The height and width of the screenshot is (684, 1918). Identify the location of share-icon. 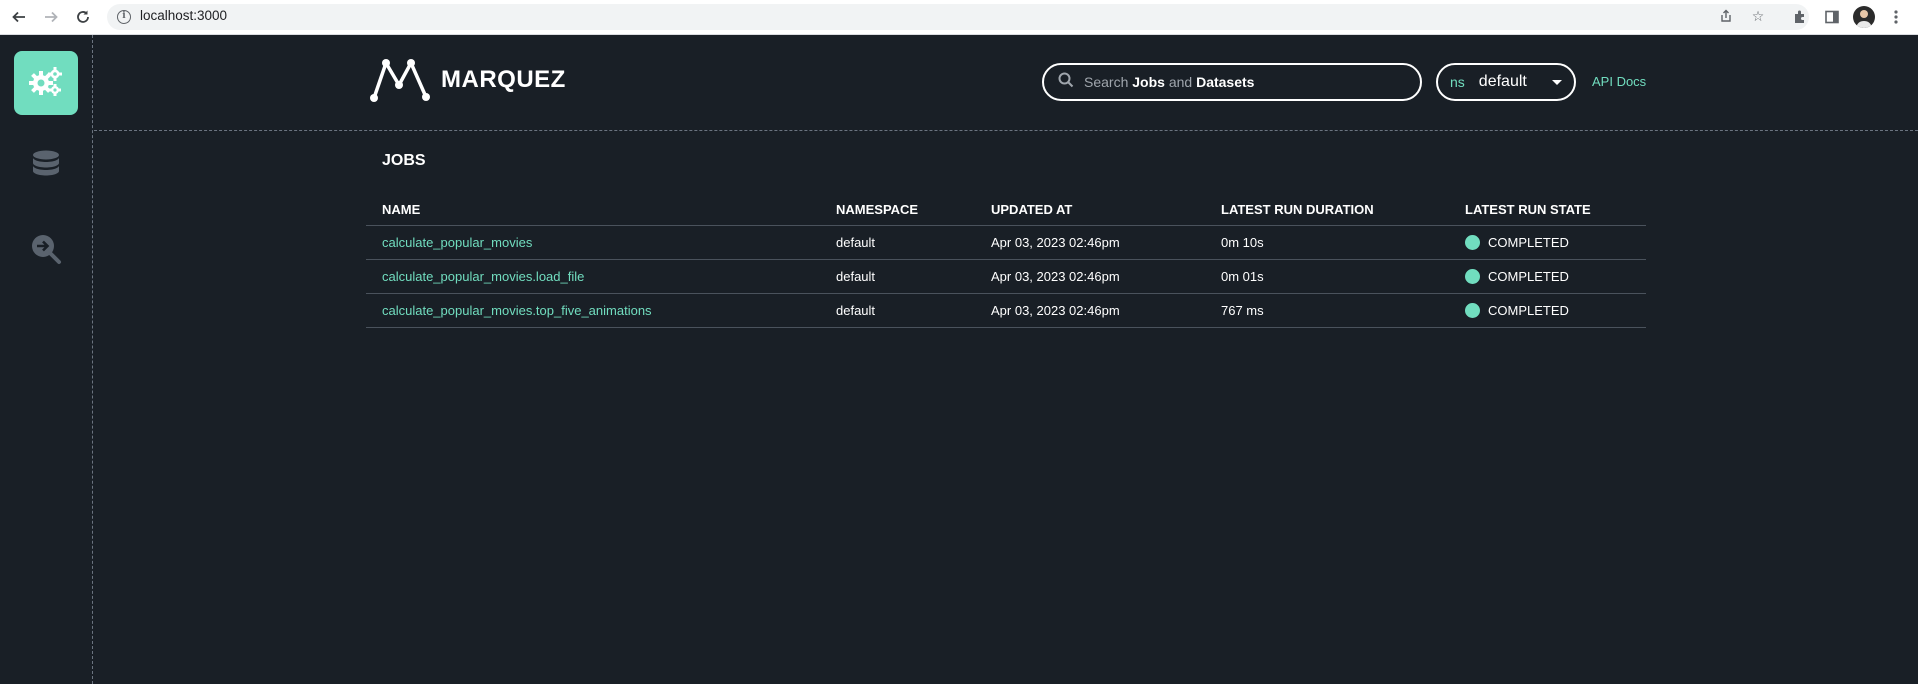
(1726, 17).